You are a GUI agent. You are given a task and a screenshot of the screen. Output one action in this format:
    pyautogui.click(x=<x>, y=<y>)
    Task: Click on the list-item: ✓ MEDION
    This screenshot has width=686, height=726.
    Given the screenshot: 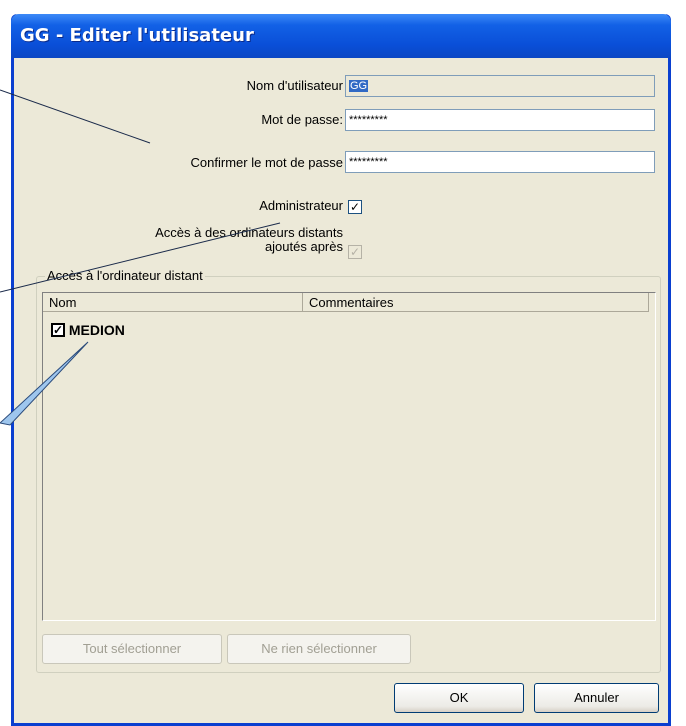 What is the action you would take?
    pyautogui.click(x=88, y=330)
    